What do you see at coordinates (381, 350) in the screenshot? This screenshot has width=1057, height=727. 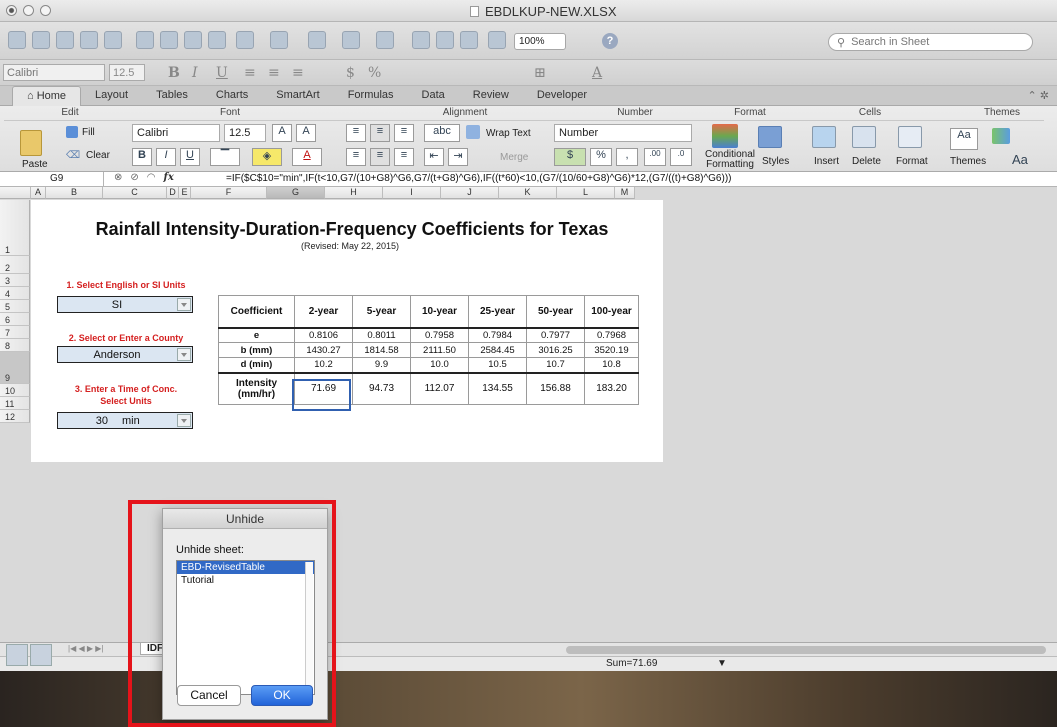 I see `table-cell: 1814.58` at bounding box center [381, 350].